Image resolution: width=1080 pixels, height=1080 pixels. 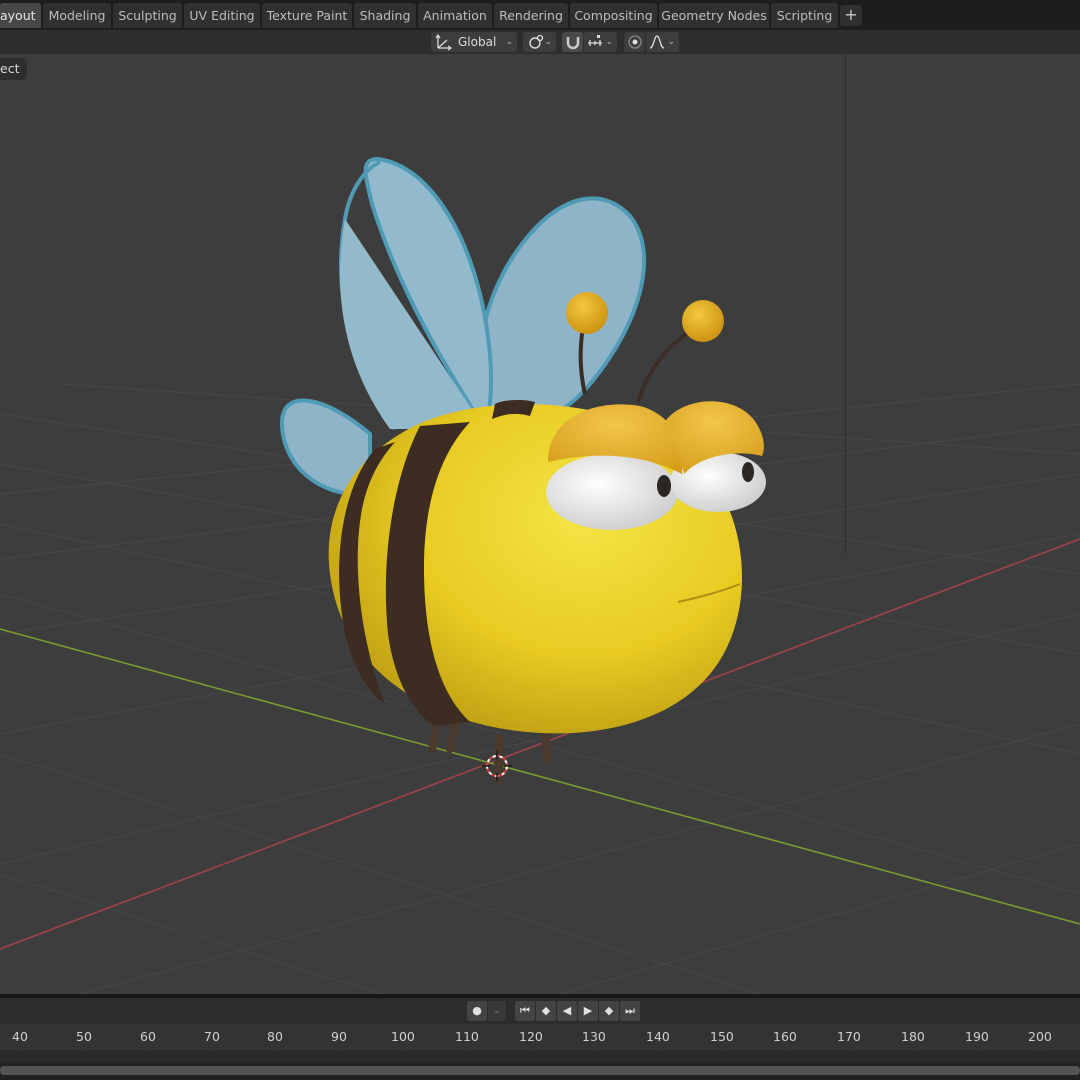 What do you see at coordinates (14, 69) in the screenshot?
I see `object-mode-label: ect` at bounding box center [14, 69].